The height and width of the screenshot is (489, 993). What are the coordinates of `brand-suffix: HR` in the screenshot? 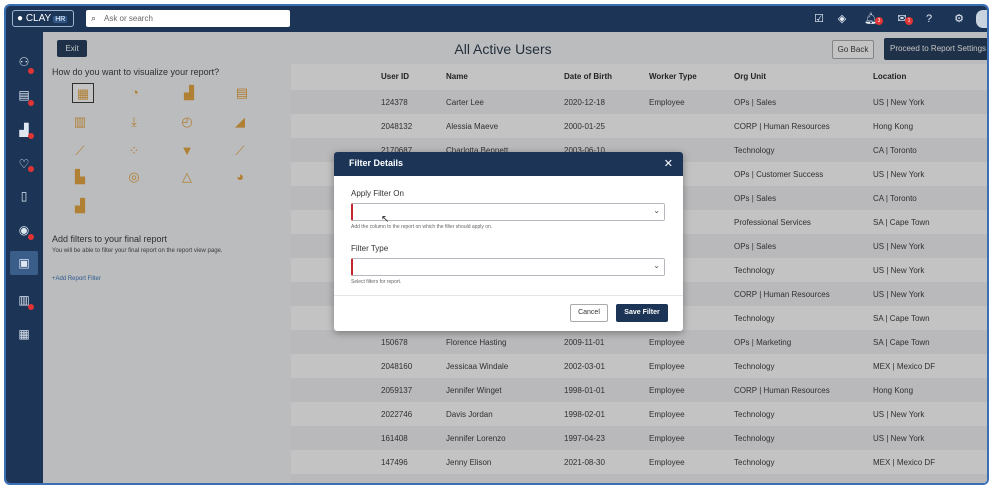 It's located at (60, 19).